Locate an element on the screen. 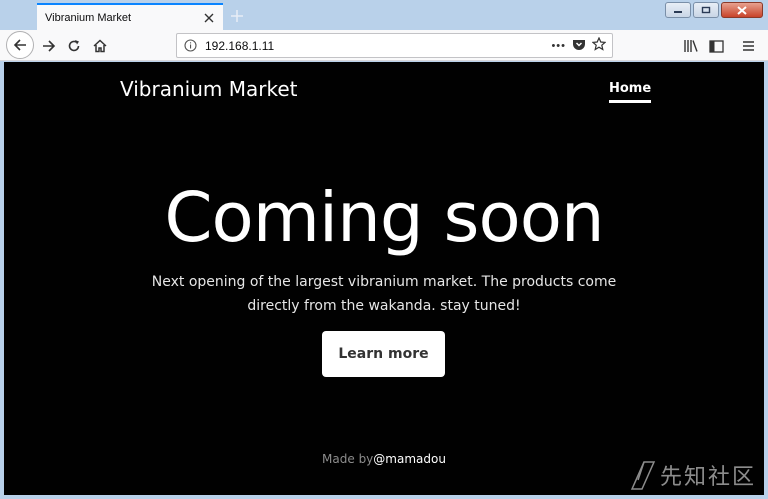  footer-author-link: @mamadou is located at coordinates (409, 459).